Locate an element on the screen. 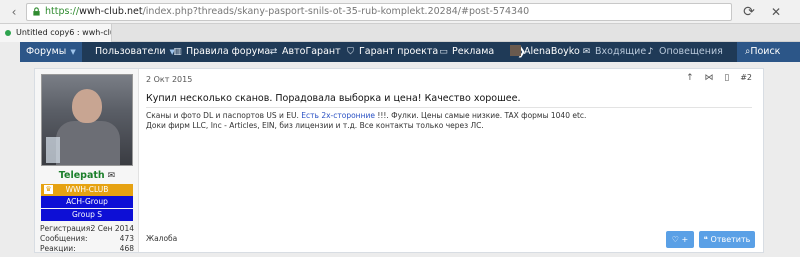  nav-inbox: ✉ Входящие is located at coordinates (613, 52).